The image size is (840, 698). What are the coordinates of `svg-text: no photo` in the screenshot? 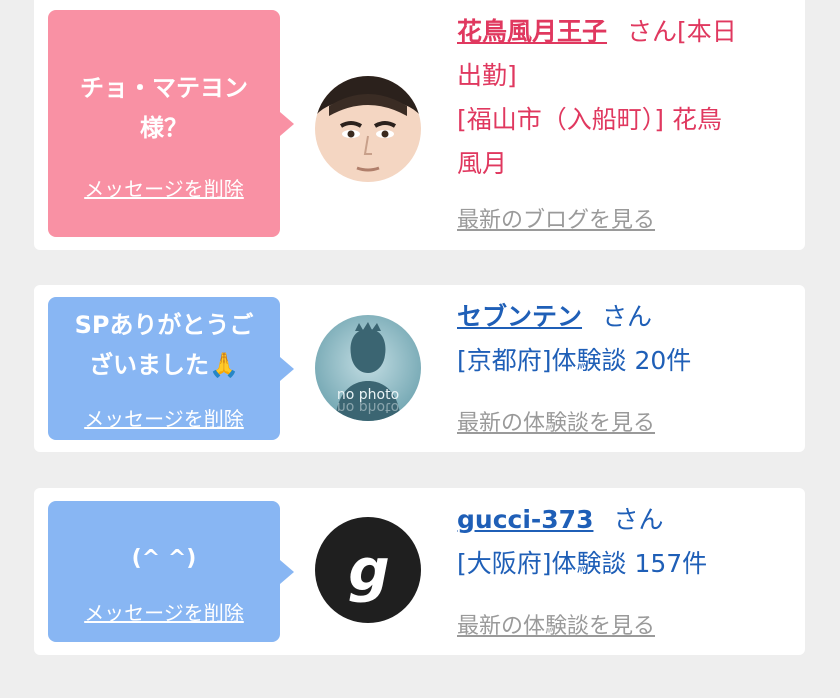 It's located at (368, 407).